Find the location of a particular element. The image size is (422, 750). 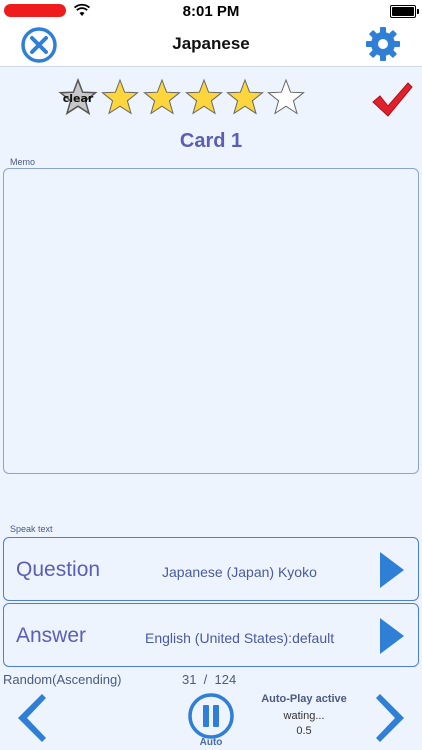

auto-label: Auto is located at coordinates (211, 742).